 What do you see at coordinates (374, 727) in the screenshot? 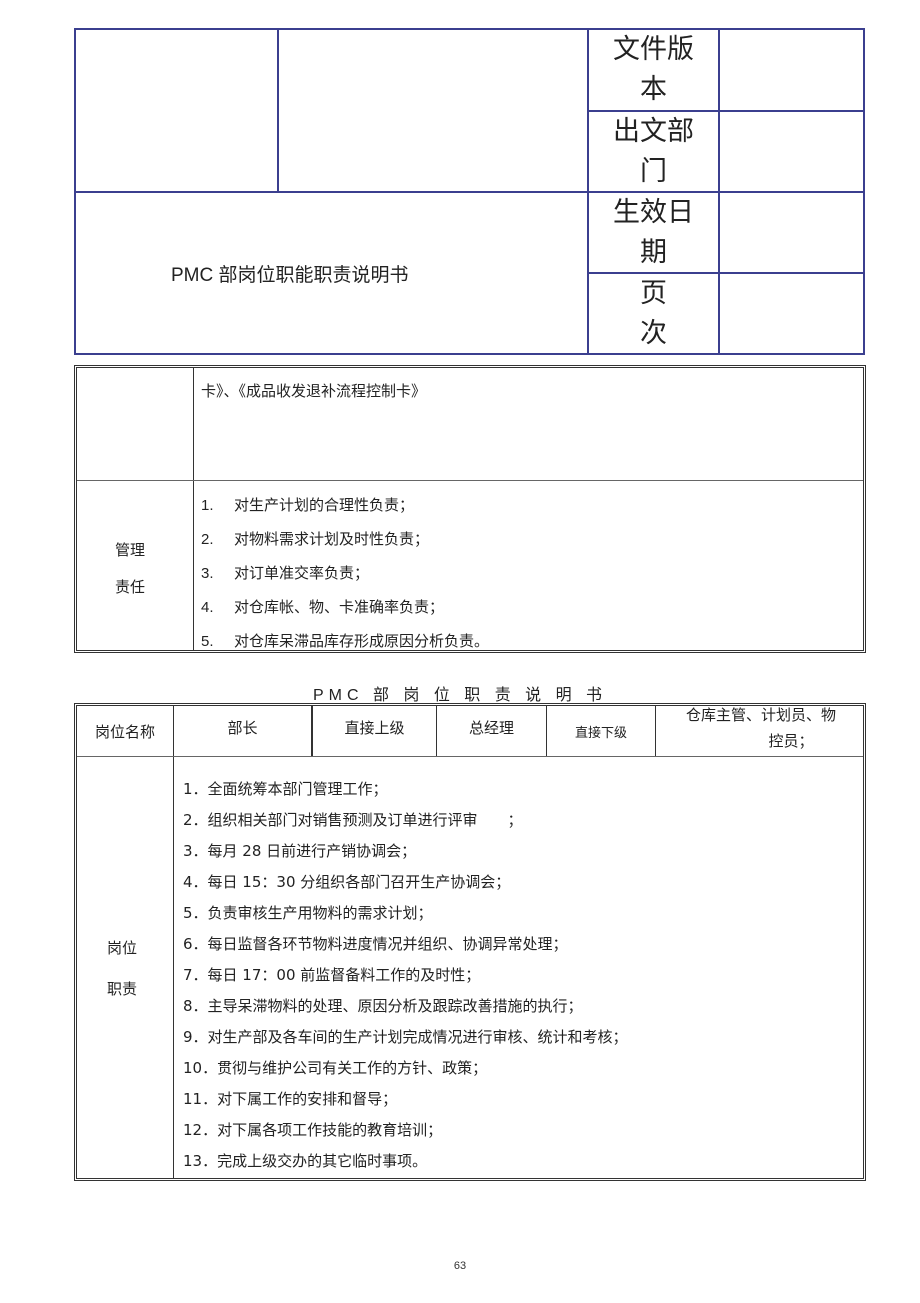
I see `superior-label: 直接上级` at bounding box center [374, 727].